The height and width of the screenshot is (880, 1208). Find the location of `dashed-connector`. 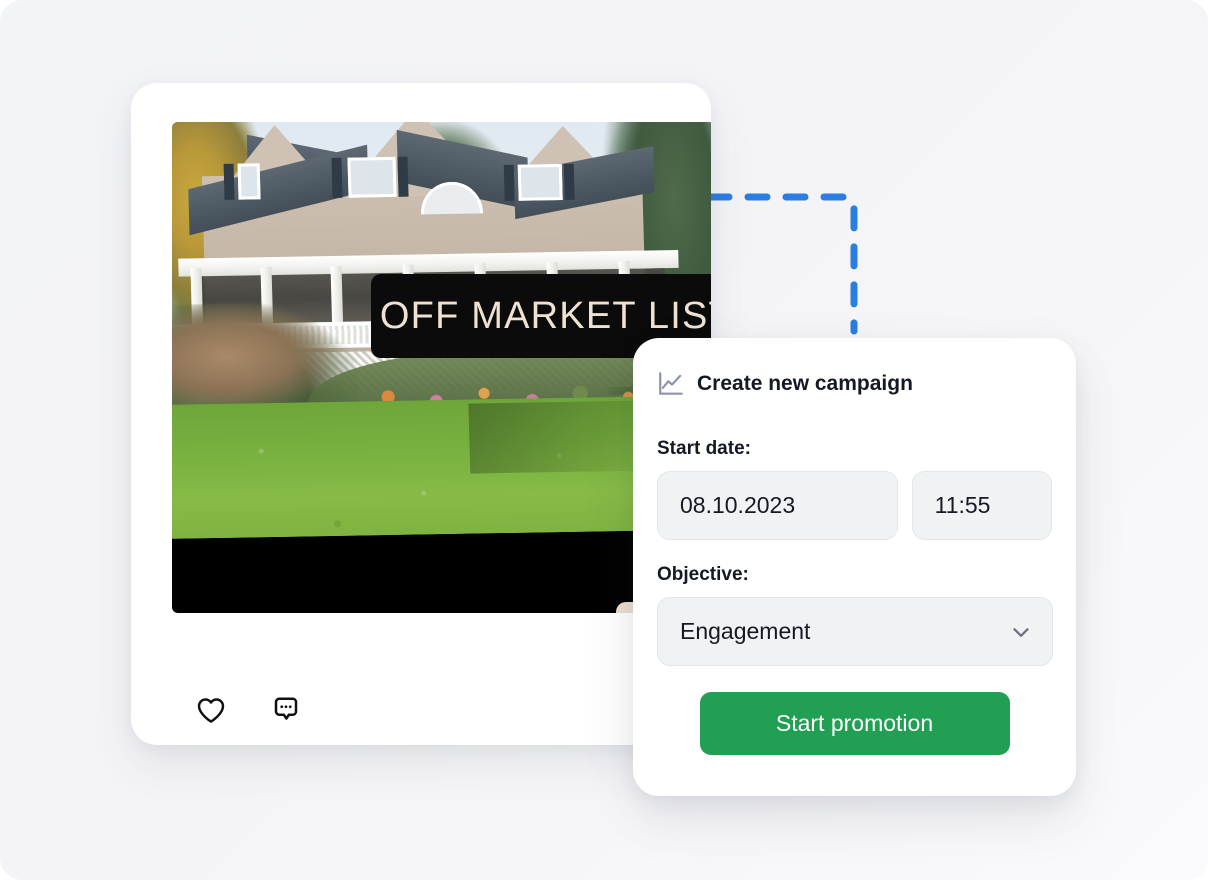

dashed-connector is located at coordinates (782, 264).